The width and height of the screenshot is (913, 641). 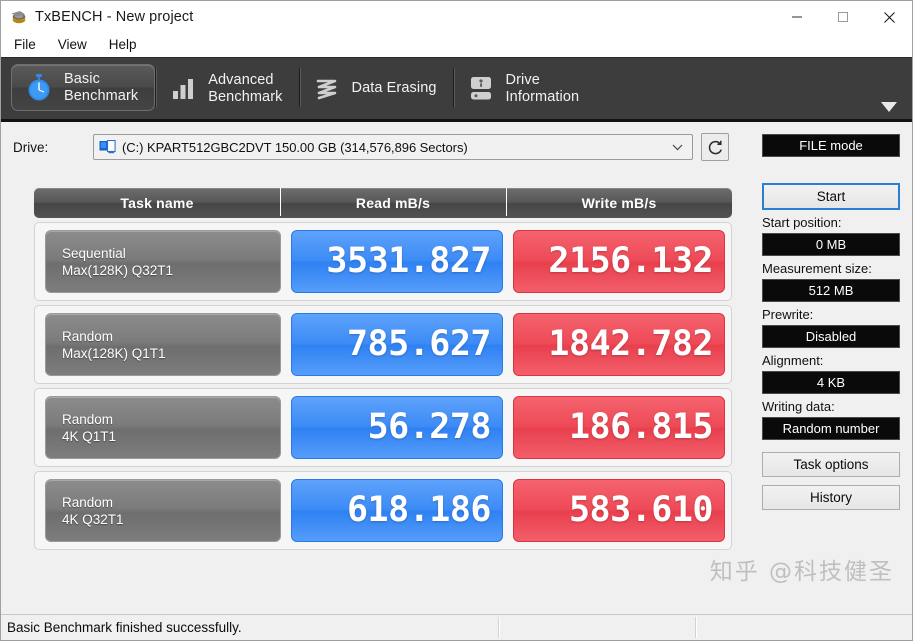 What do you see at coordinates (802, 222) in the screenshot?
I see `start-position-label: Start position:` at bounding box center [802, 222].